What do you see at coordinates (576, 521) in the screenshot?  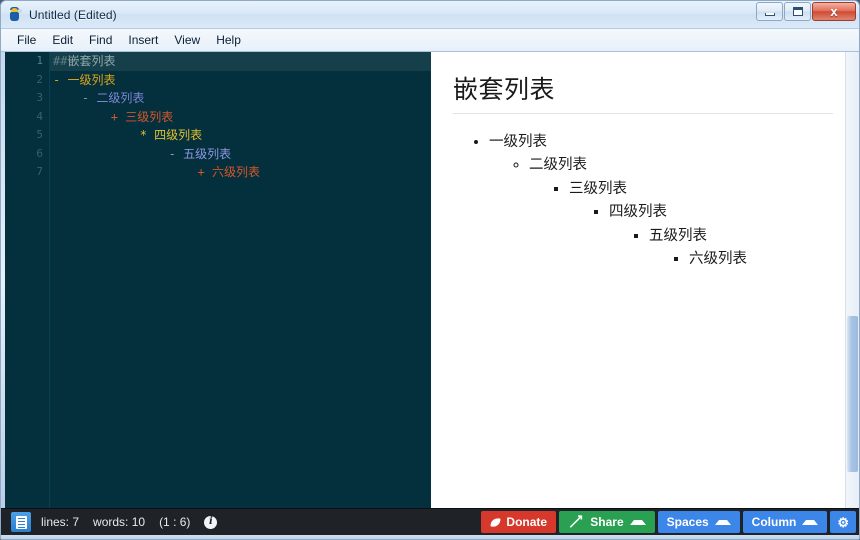 I see `arrow-up-right-icon: ⟶` at bounding box center [576, 521].